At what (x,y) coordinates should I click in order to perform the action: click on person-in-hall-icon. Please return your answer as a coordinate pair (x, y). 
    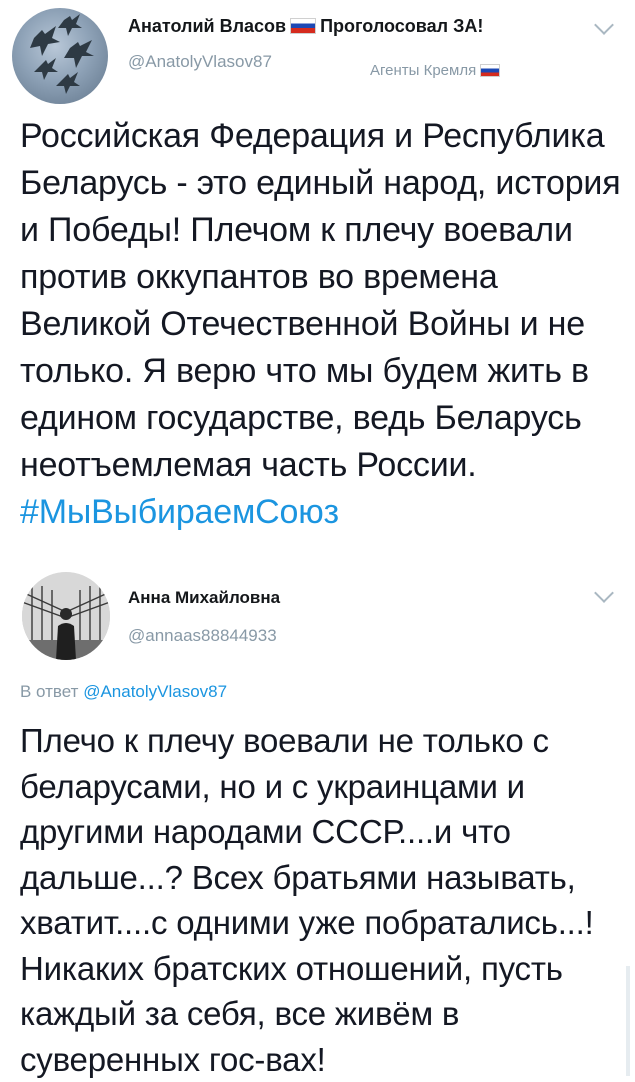
    Looking at the image, I should click on (66, 616).